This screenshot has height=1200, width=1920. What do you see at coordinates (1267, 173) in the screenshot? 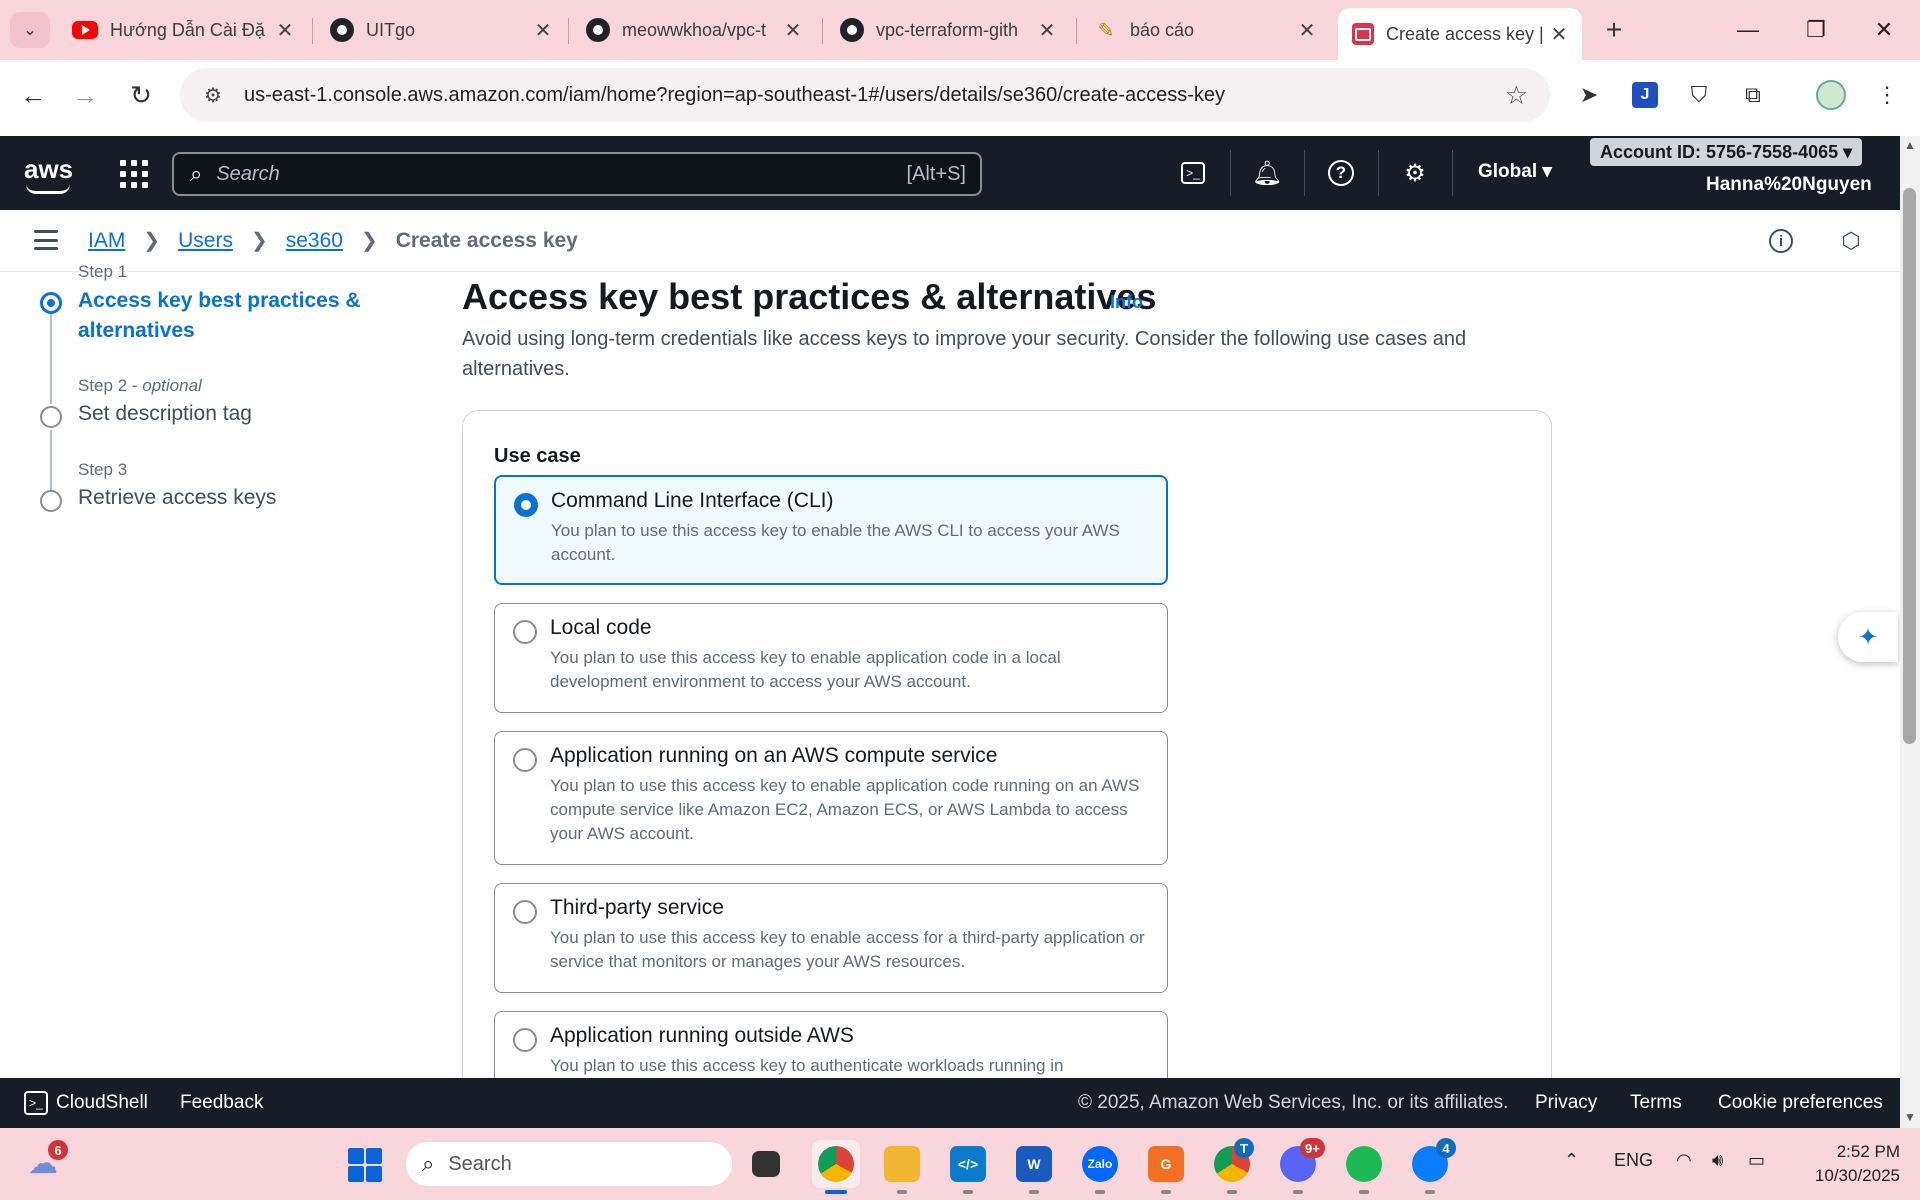
I see `notifications-bell-icon: 🔔︎` at bounding box center [1267, 173].